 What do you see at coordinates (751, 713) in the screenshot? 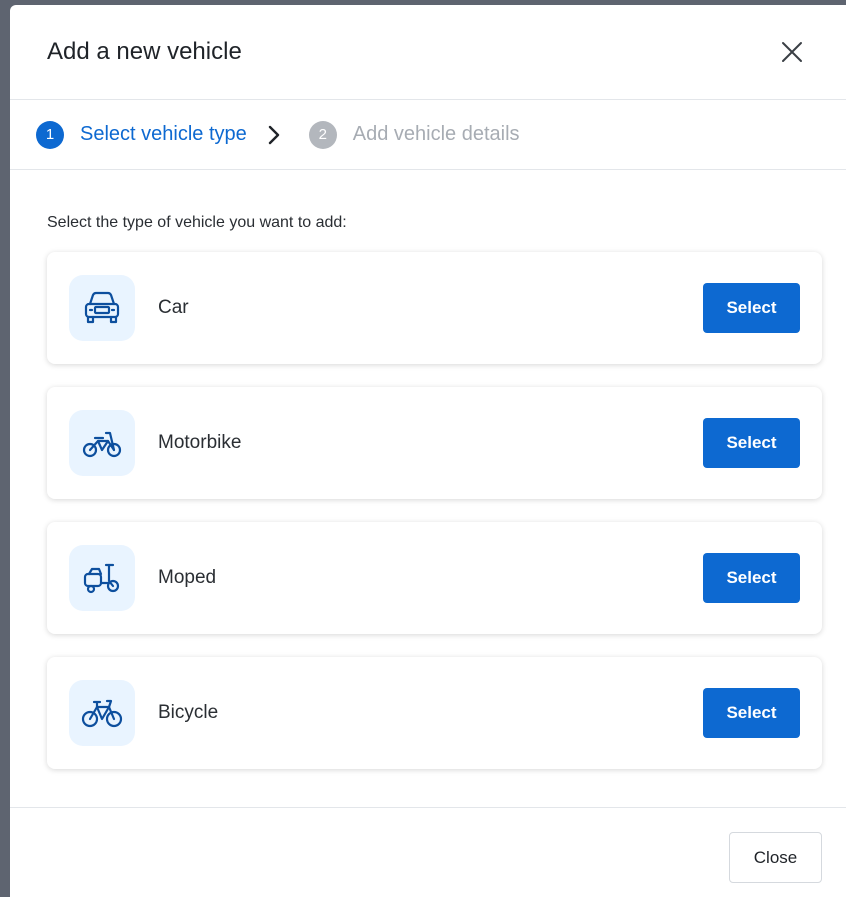
I see `select-bicycle-button: Select` at bounding box center [751, 713].